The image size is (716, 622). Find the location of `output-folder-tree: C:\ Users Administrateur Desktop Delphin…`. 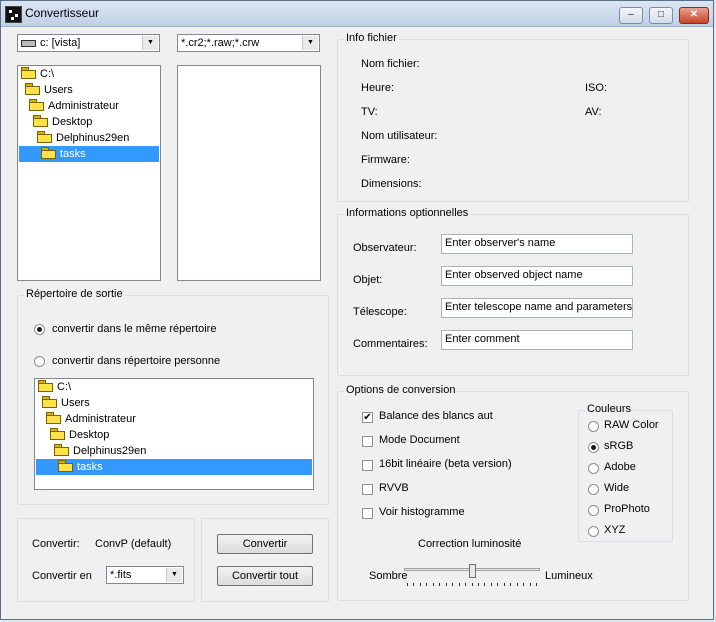

output-folder-tree: C:\ Users Administrateur Desktop Delphin… is located at coordinates (174, 434).